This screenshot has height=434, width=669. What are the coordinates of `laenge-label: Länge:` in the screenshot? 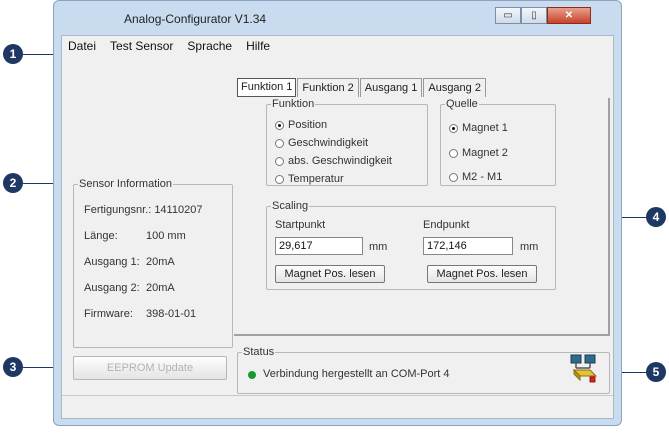 It's located at (101, 236).